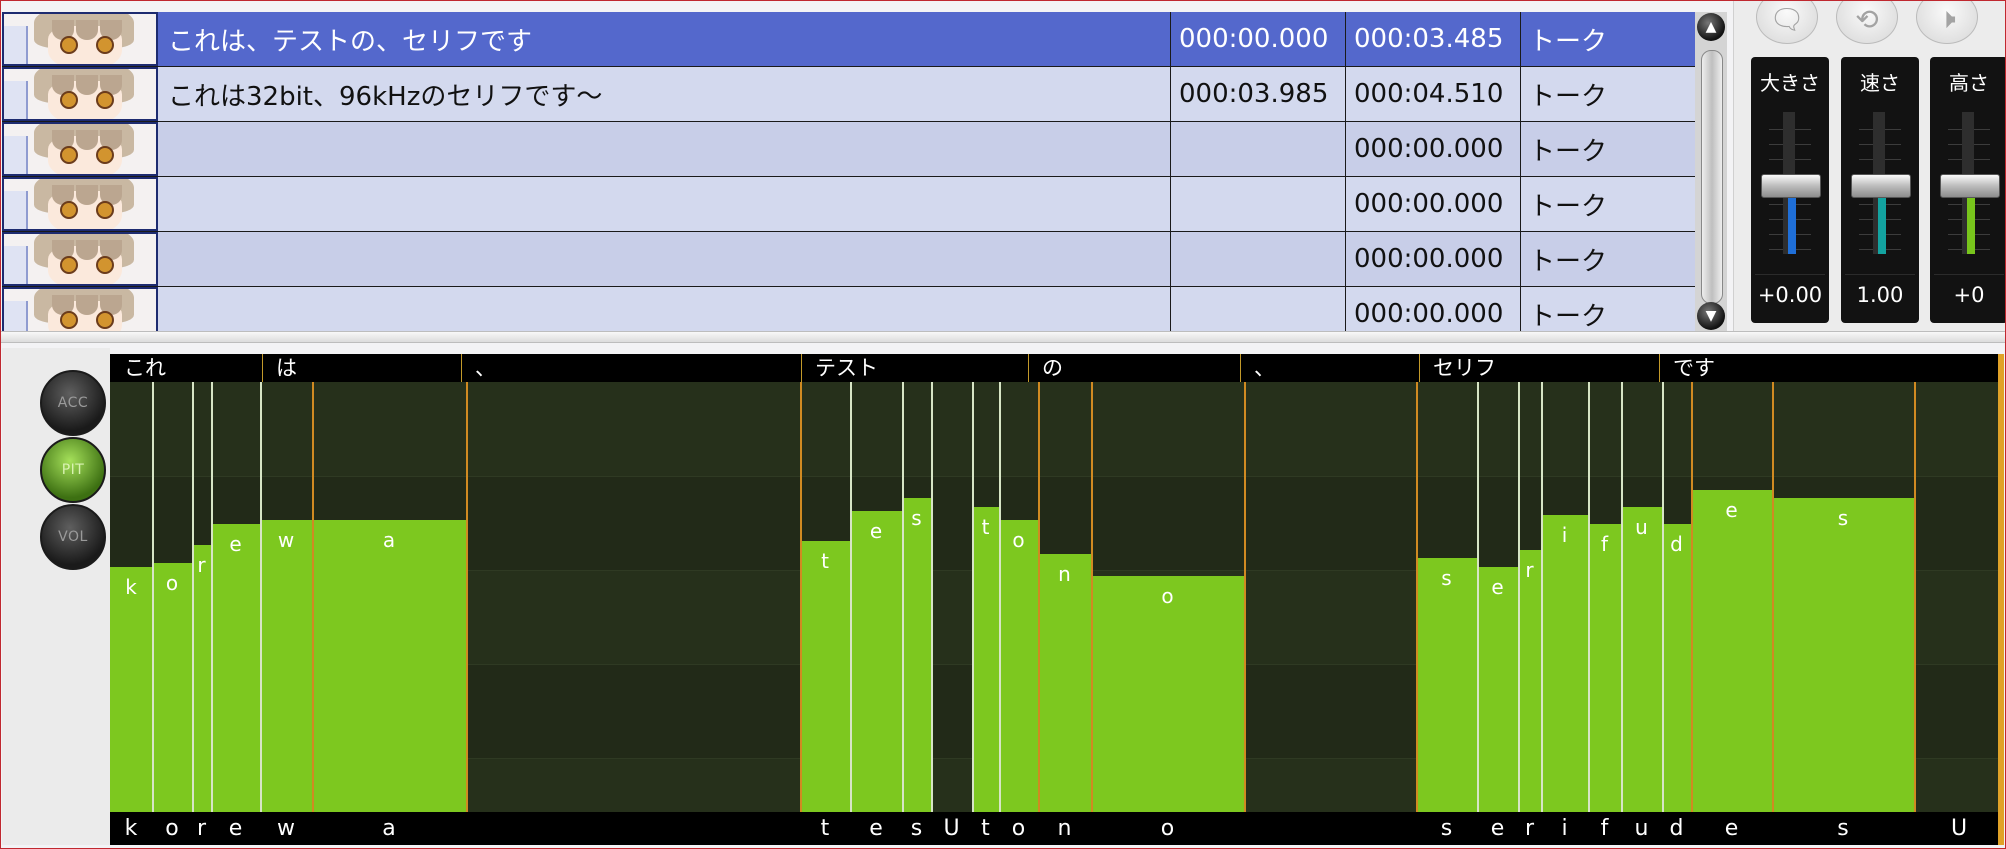  What do you see at coordinates (1881, 186) in the screenshot?
I see `speed-knob` at bounding box center [1881, 186].